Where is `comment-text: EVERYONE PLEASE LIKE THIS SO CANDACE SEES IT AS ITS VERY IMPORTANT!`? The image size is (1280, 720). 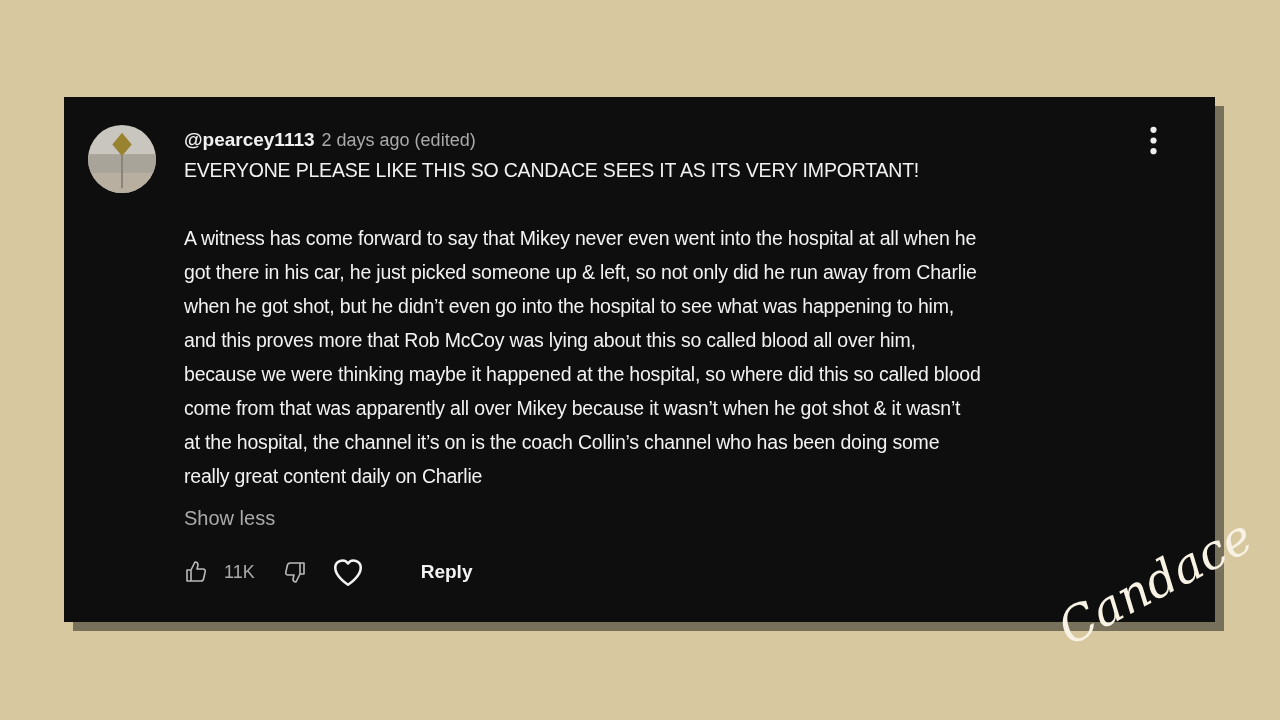 comment-text: EVERYONE PLEASE LIKE THIS SO CANDACE SEES IT AS ITS VERY IMPORTANT! is located at coordinates (552, 170).